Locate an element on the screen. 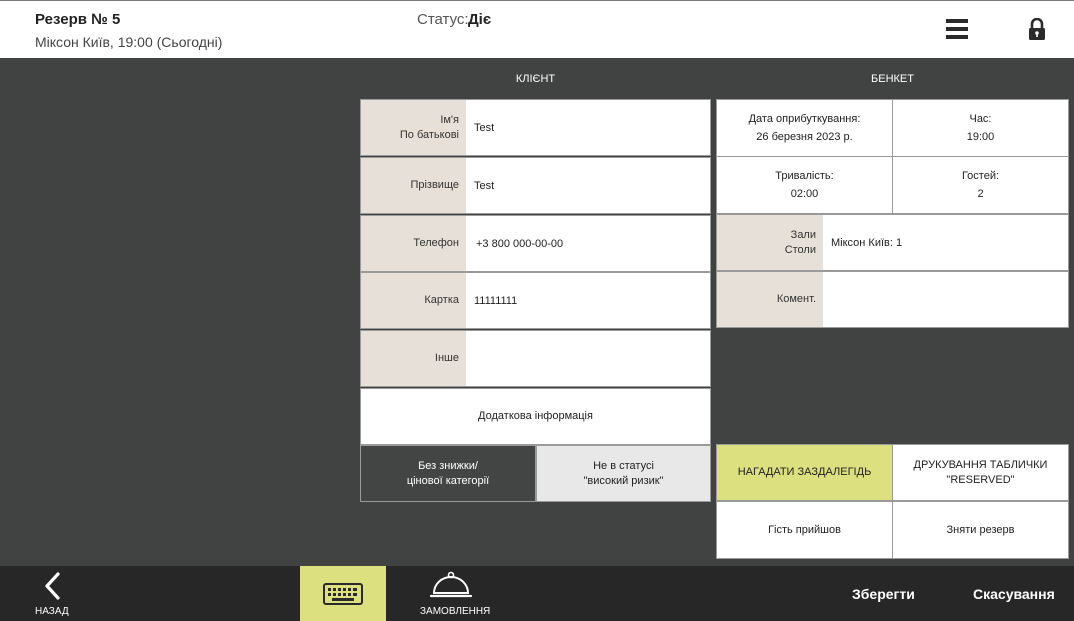 This screenshot has width=1074, height=621. other-row: Інше is located at coordinates (535, 358).